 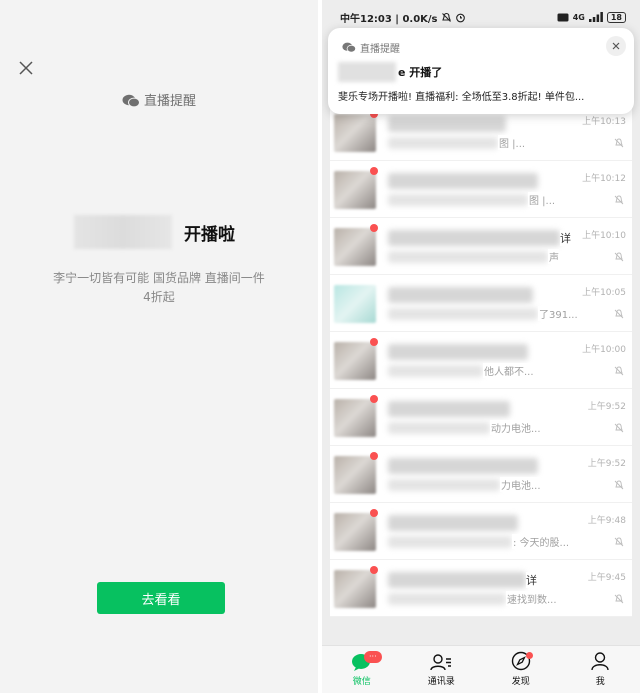 I want to click on message-preview-tail: 声, so click(x=553, y=256).